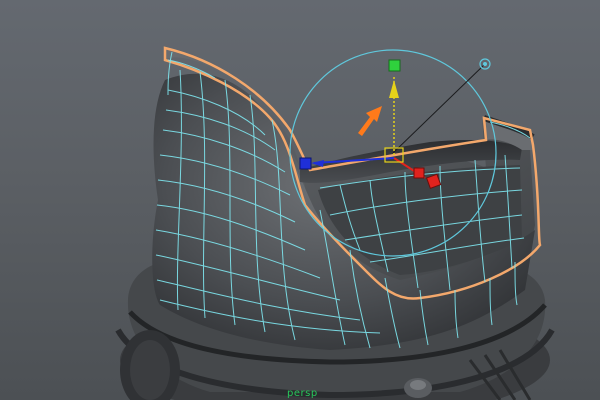 The width and height of the screenshot is (600, 400). I want to click on z-axis-cube-icon, so click(305, 163).